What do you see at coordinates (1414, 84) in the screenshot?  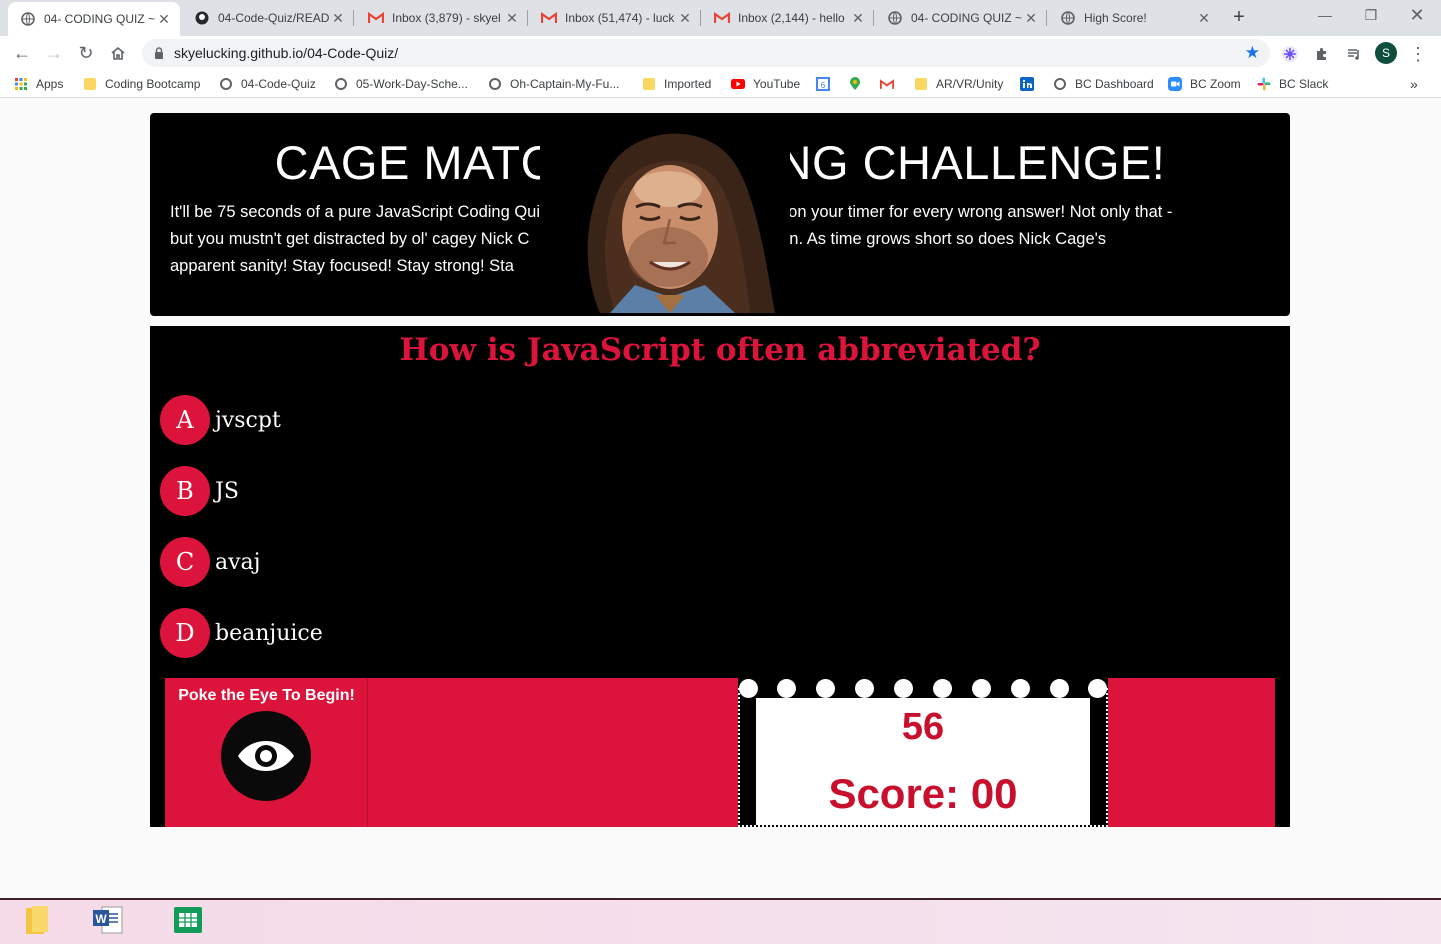 I see `more-bookmarks-chevron-icon: »` at bounding box center [1414, 84].